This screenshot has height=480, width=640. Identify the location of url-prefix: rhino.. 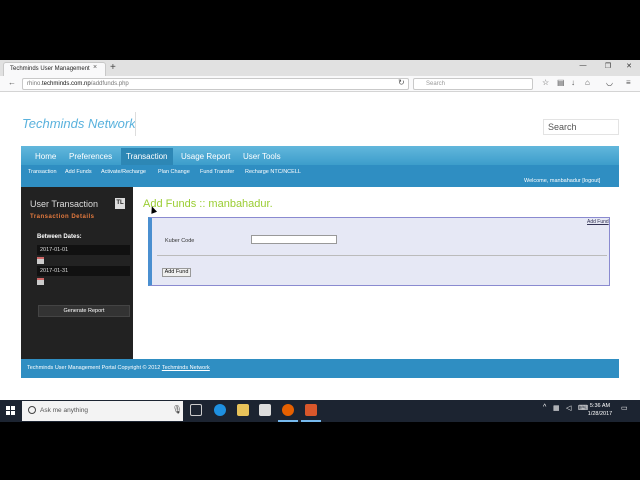
(35, 84).